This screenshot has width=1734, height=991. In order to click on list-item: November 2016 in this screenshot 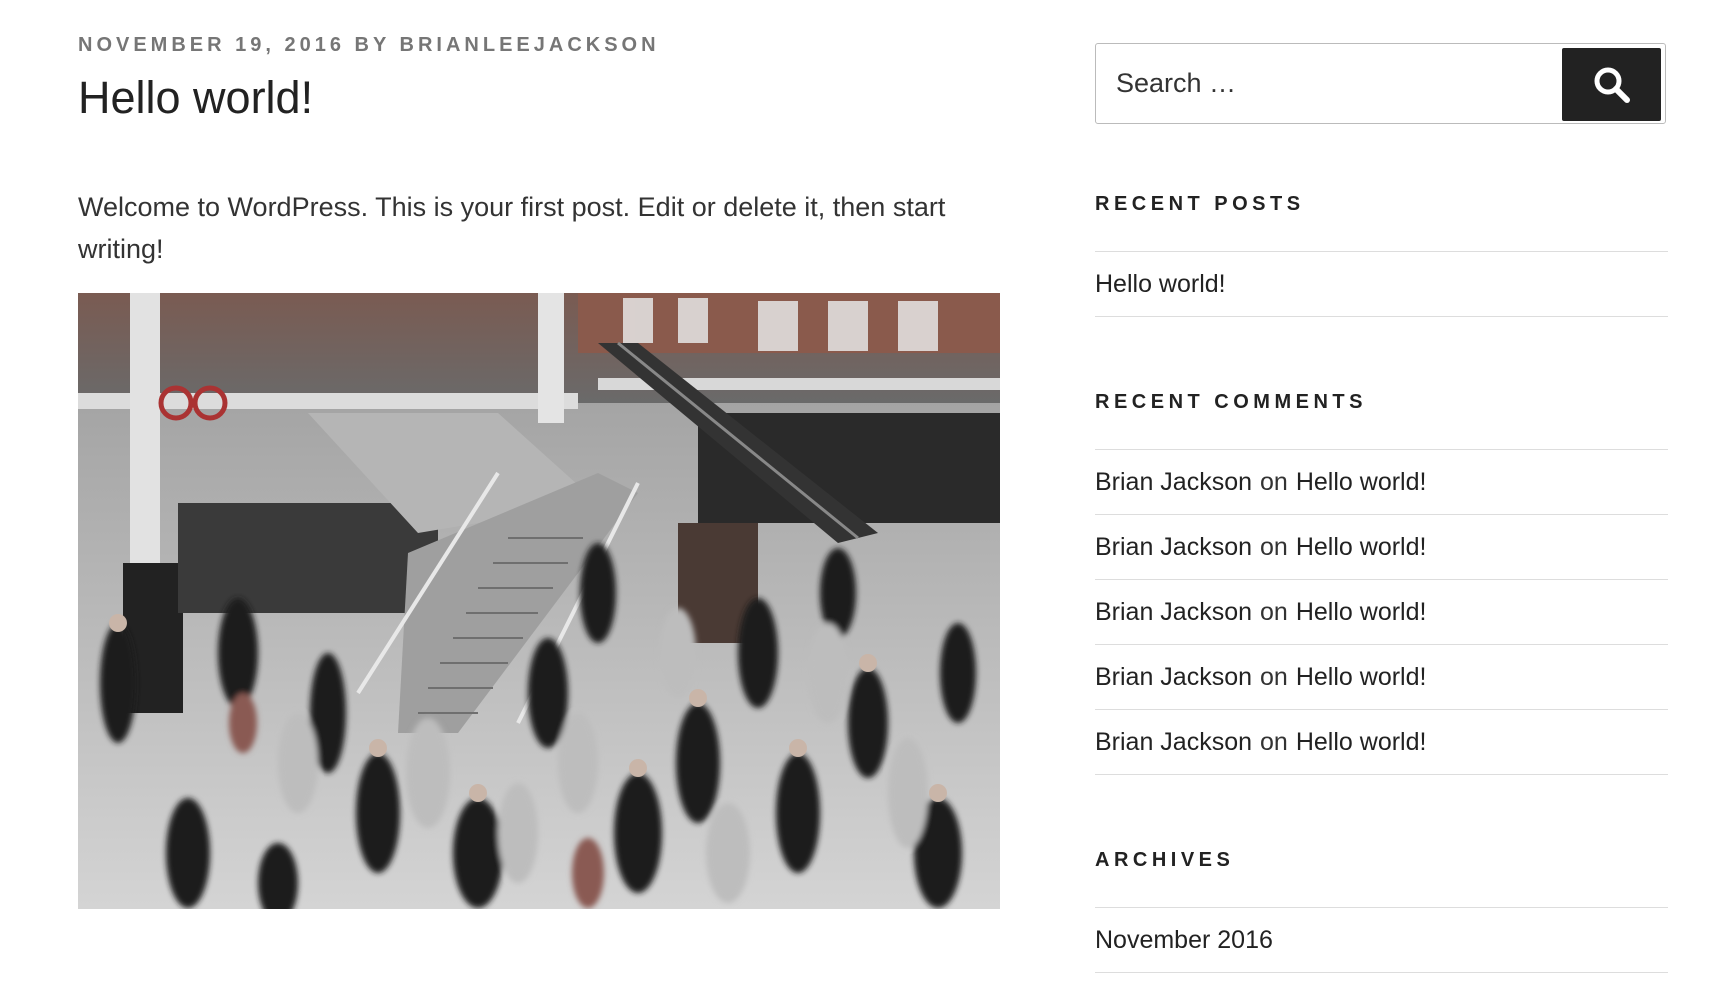, I will do `click(1381, 940)`.